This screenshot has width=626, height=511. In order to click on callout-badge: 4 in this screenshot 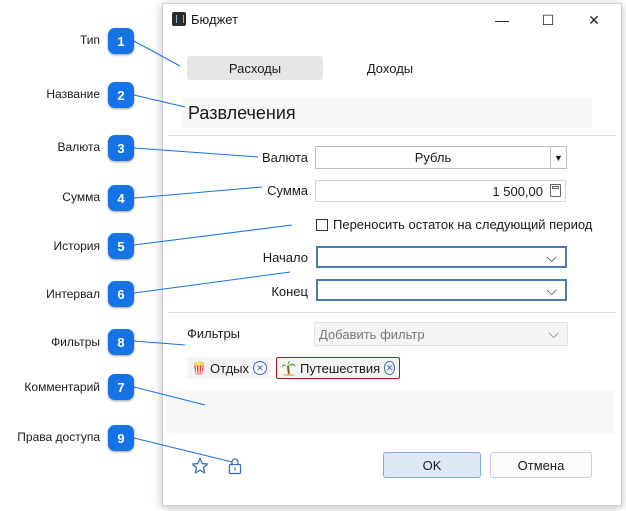, I will do `click(121, 198)`.